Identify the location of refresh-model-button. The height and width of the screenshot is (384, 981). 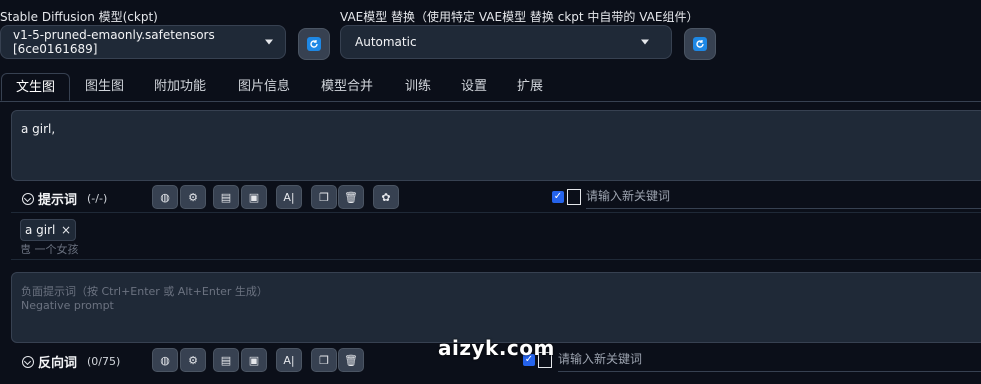
(314, 44).